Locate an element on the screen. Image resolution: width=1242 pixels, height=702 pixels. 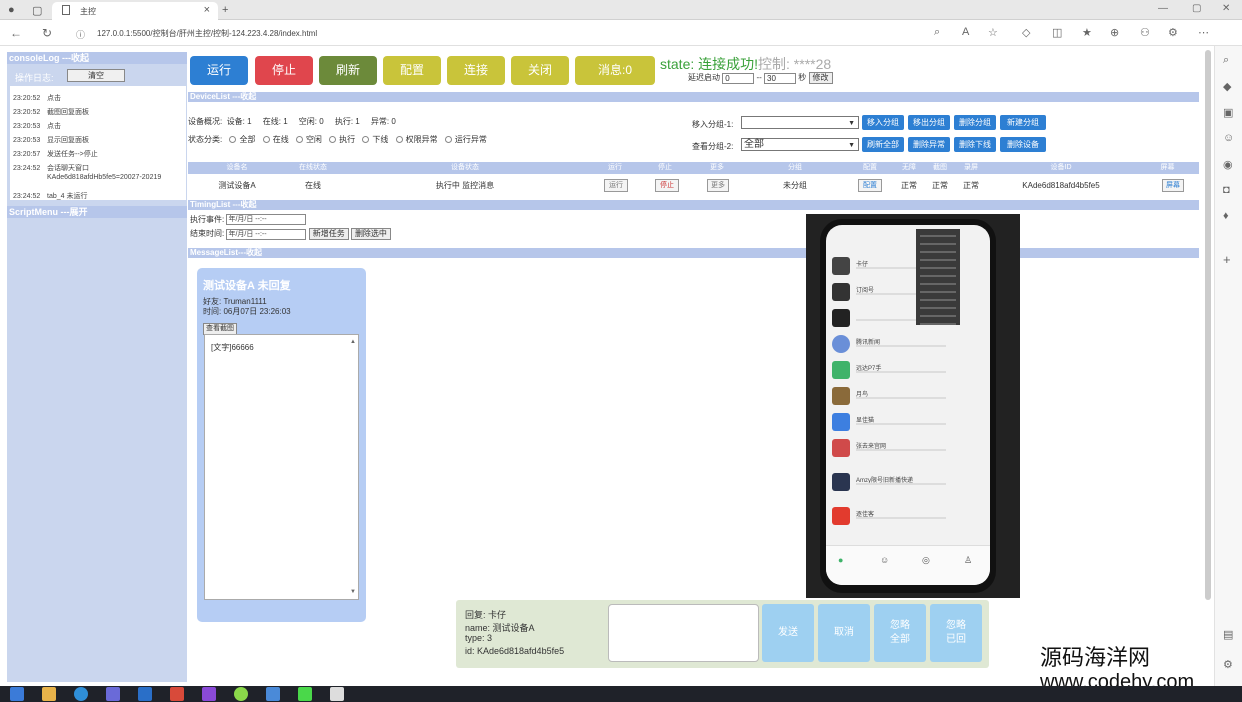
outlook-icon: ◘ is located at coordinates (1226, 190).